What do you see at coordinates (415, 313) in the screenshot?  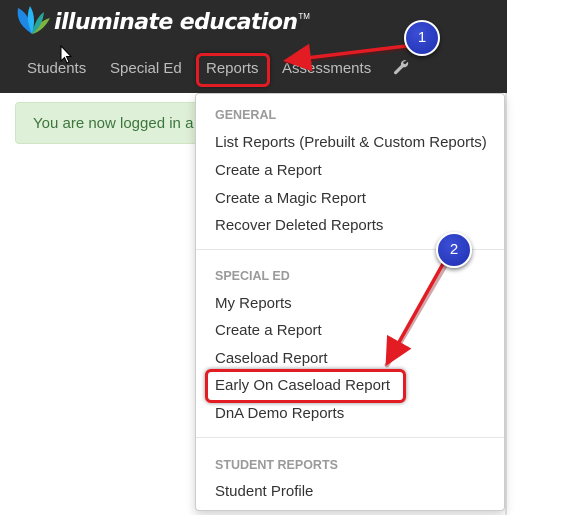 I see `arrow-to-early-on` at bounding box center [415, 313].